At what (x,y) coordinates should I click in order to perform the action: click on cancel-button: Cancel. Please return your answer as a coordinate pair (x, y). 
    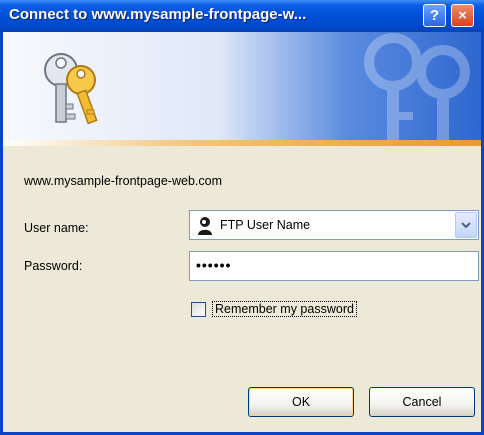
    Looking at the image, I should click on (422, 402).